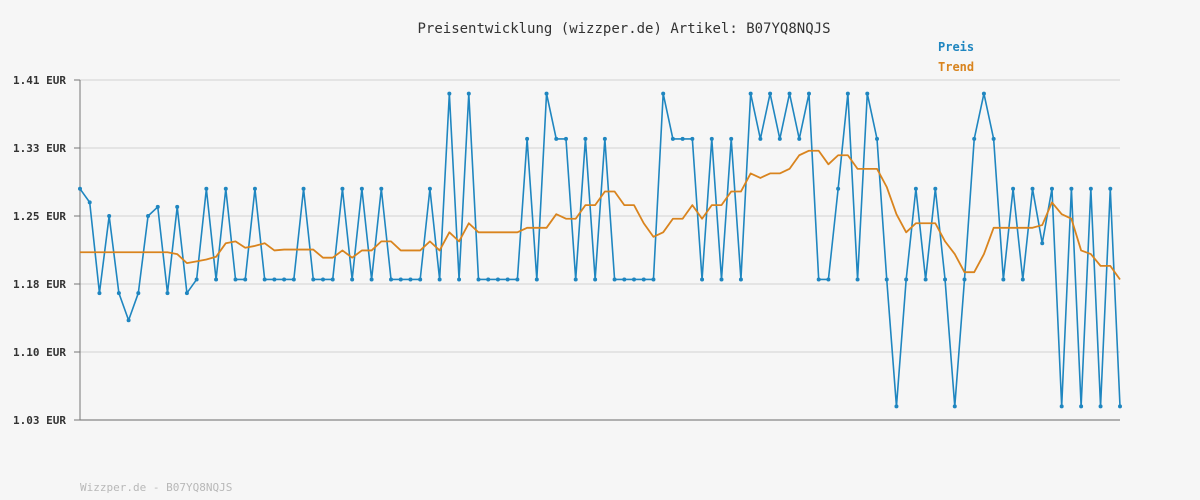 The height and width of the screenshot is (500, 1200). What do you see at coordinates (956, 47) in the screenshot?
I see `legend-preis: Preis` at bounding box center [956, 47].